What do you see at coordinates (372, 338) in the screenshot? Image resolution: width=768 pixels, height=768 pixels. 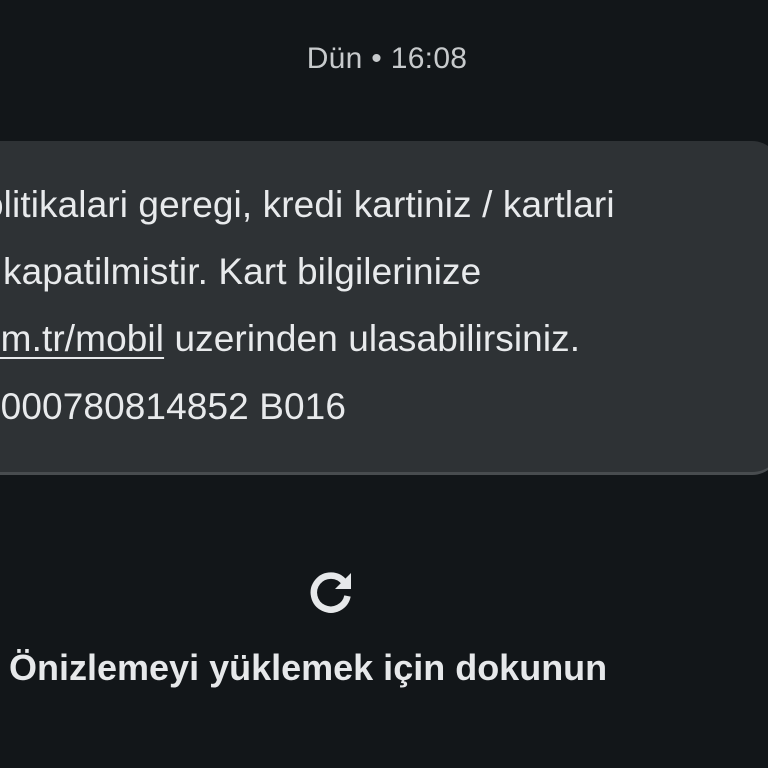 I see `message-line-text: uzerinden ulasabilirsiniz.` at bounding box center [372, 338].